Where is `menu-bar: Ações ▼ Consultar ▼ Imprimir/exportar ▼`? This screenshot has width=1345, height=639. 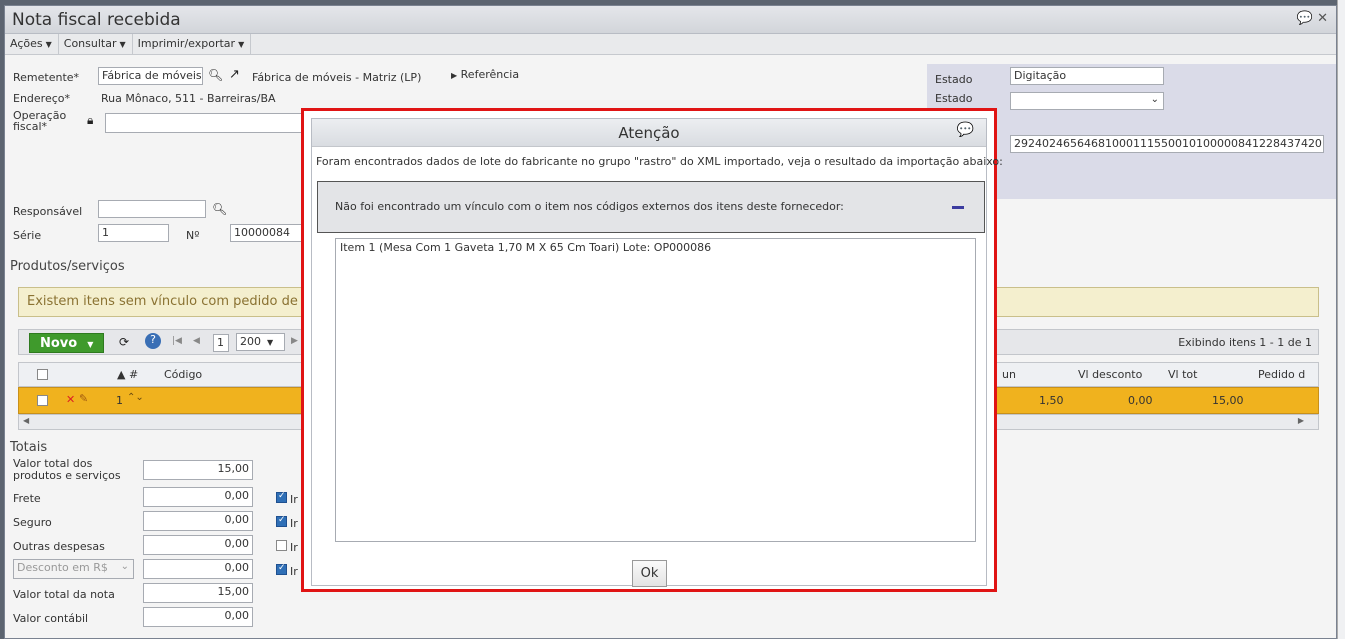 menu-bar: Ações ▼ Consultar ▼ Imprimir/exportar ▼ is located at coordinates (670, 44).